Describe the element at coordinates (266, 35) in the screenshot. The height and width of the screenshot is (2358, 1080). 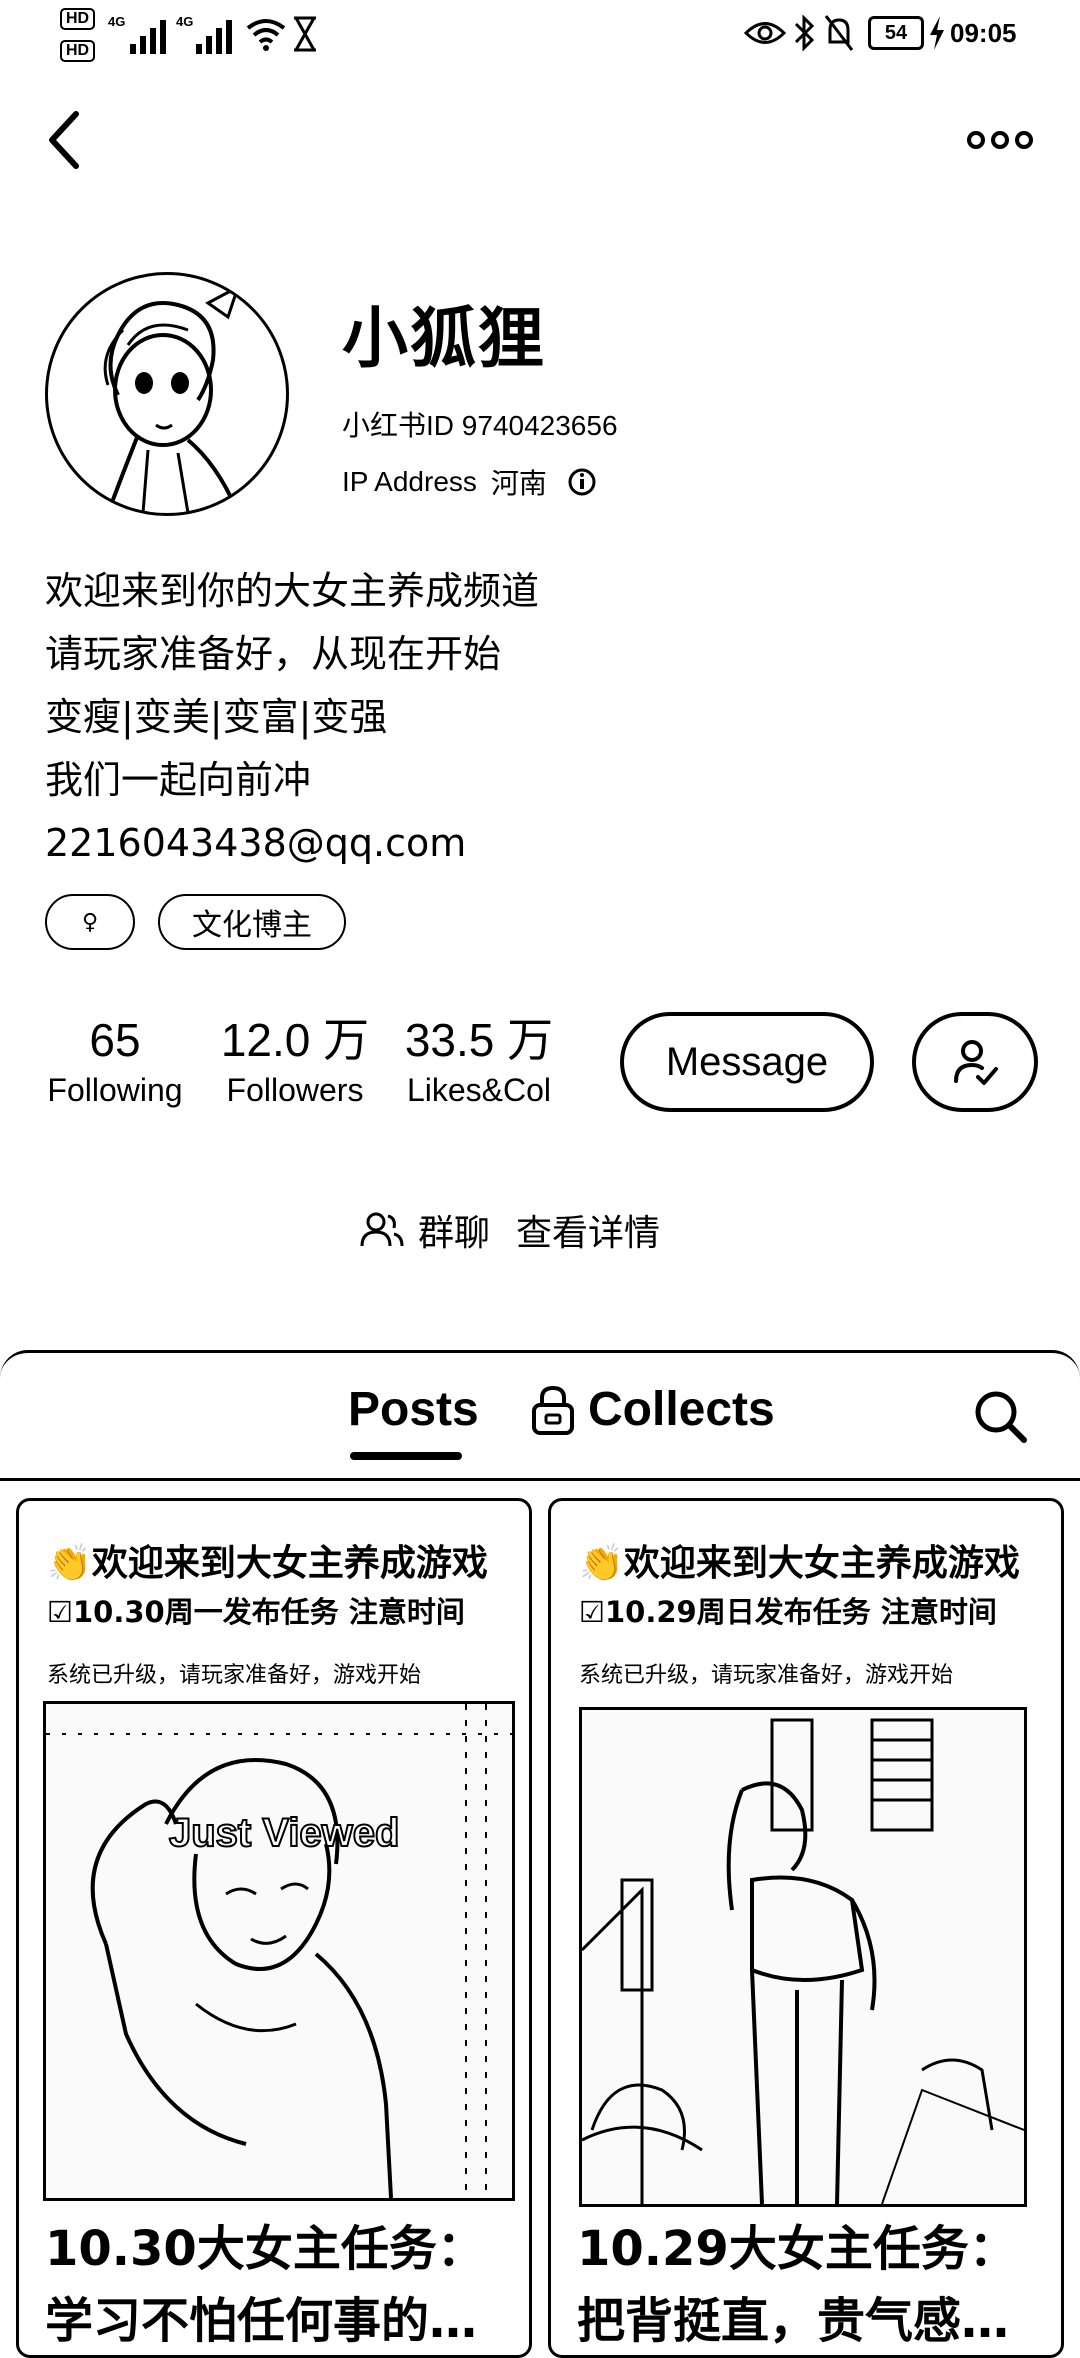
I see `wifi-icon` at that location.